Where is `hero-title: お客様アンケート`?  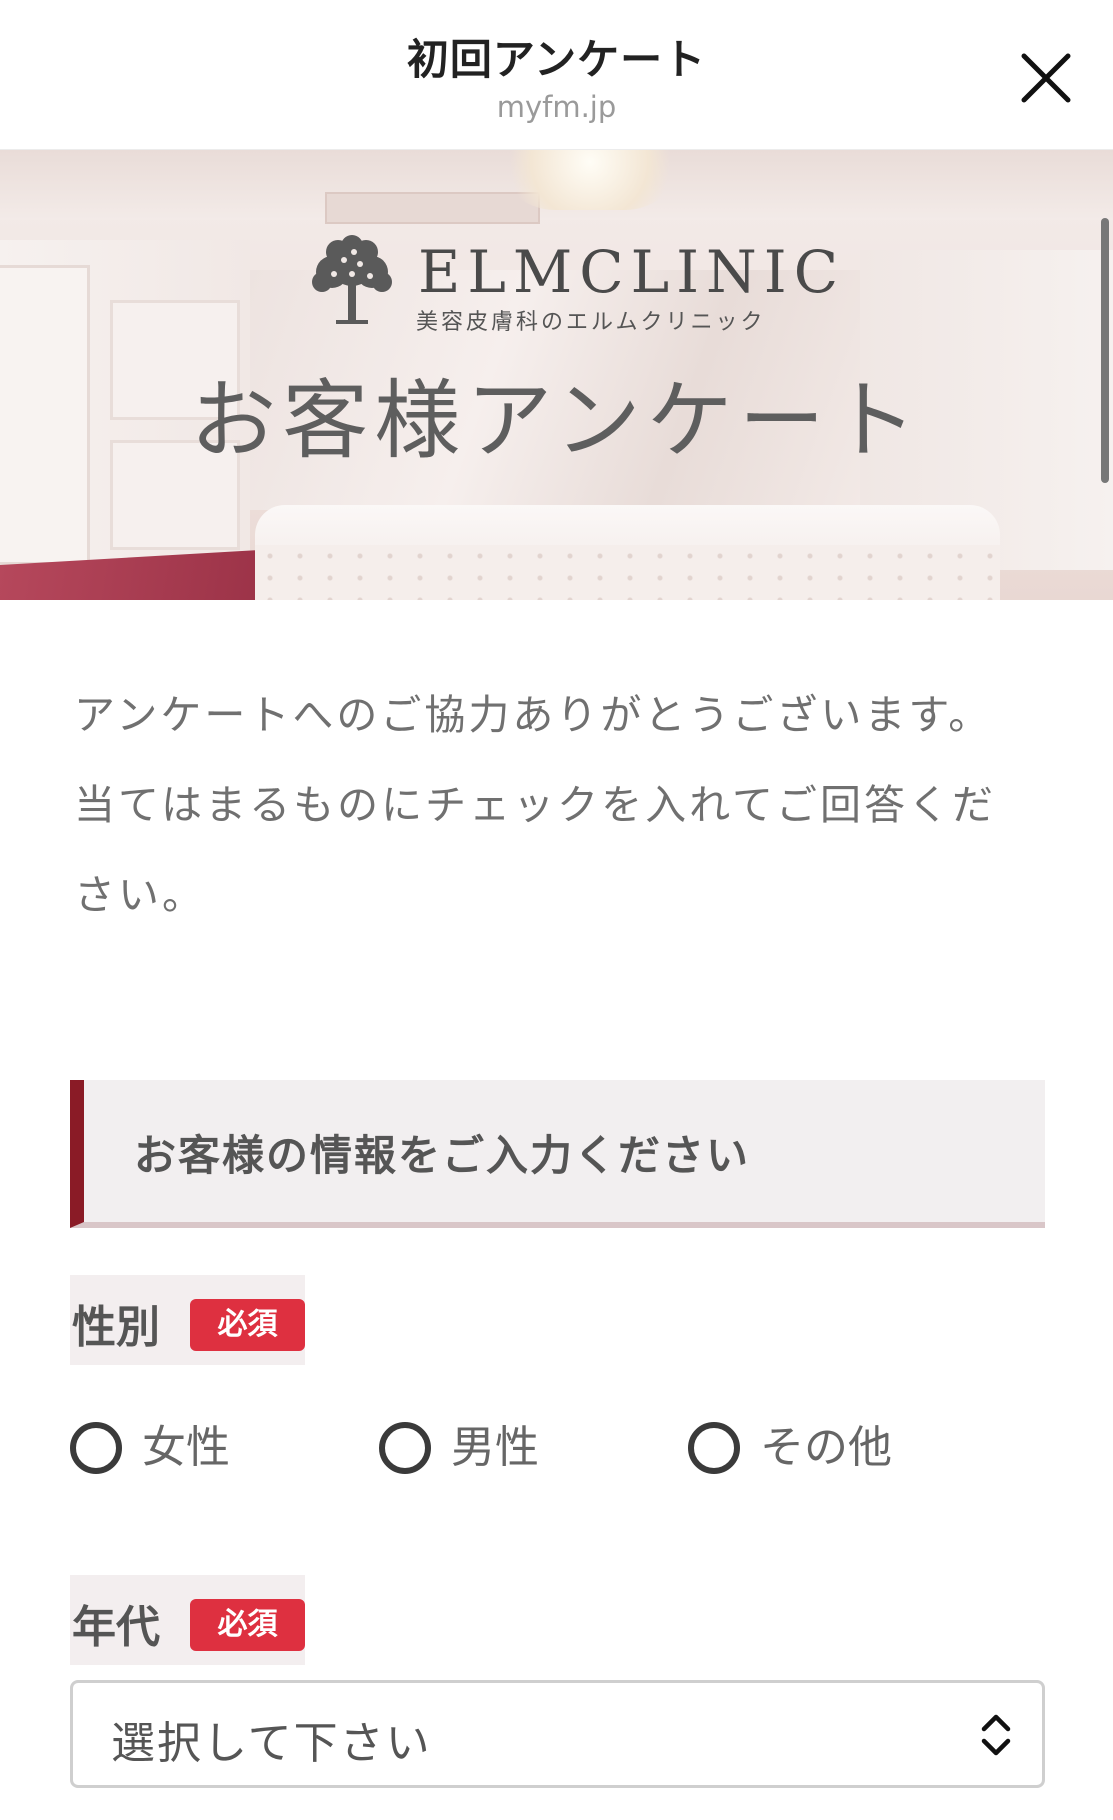 hero-title: お客様アンケート is located at coordinates (556, 421).